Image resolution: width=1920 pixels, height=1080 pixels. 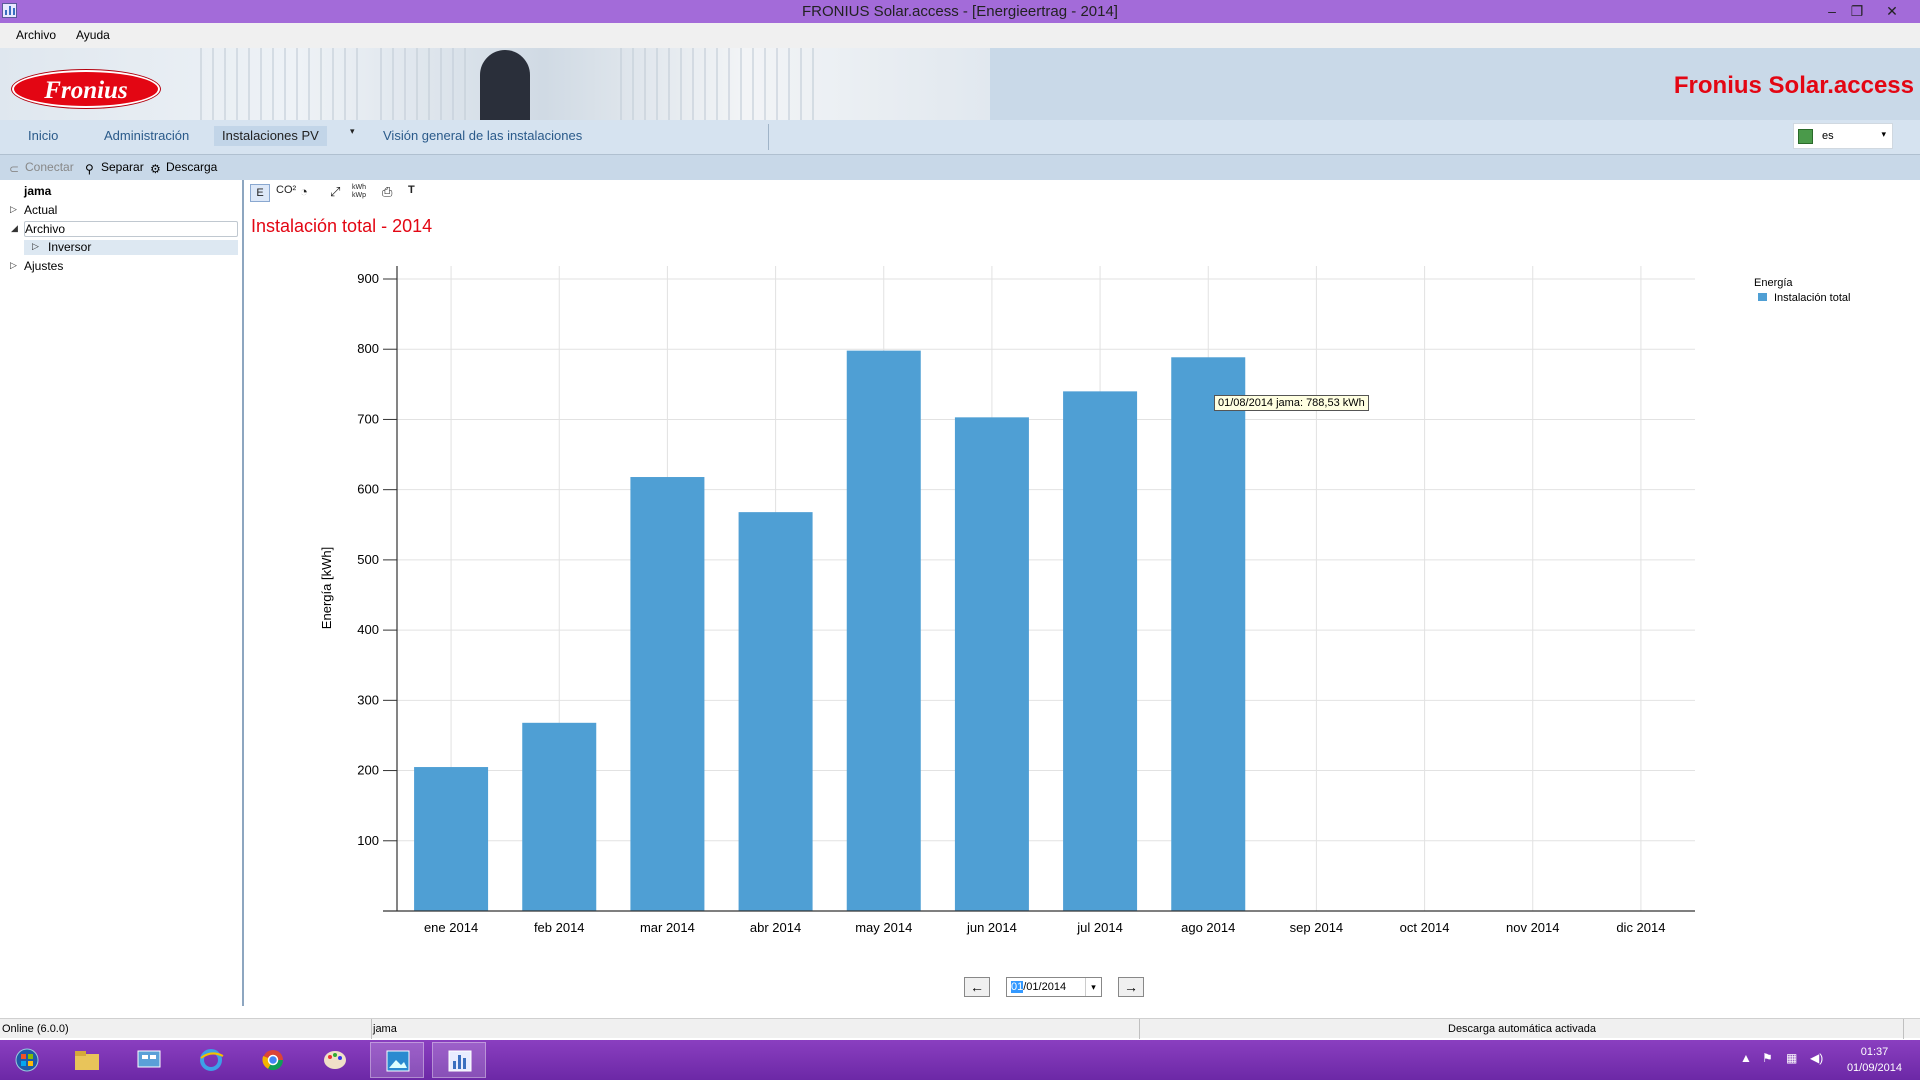 What do you see at coordinates (991, 927) in the screenshot?
I see `x-tick-label: jun 2014` at bounding box center [991, 927].